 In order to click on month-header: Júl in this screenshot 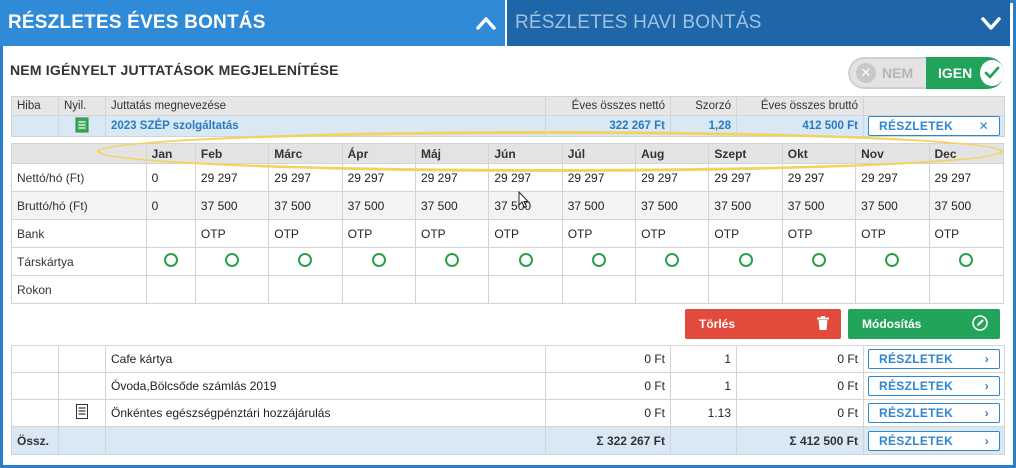, I will do `click(599, 153)`.